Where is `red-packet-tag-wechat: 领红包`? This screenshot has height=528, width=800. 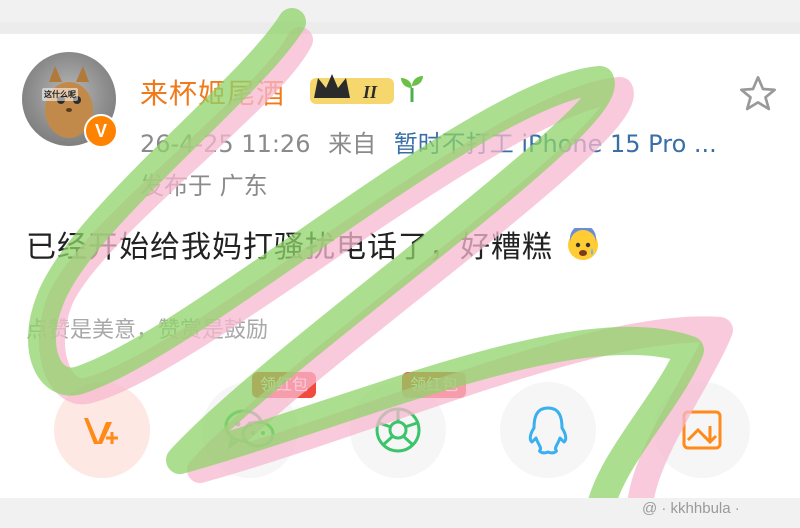 red-packet-tag-wechat: 领红包 is located at coordinates (284, 385).